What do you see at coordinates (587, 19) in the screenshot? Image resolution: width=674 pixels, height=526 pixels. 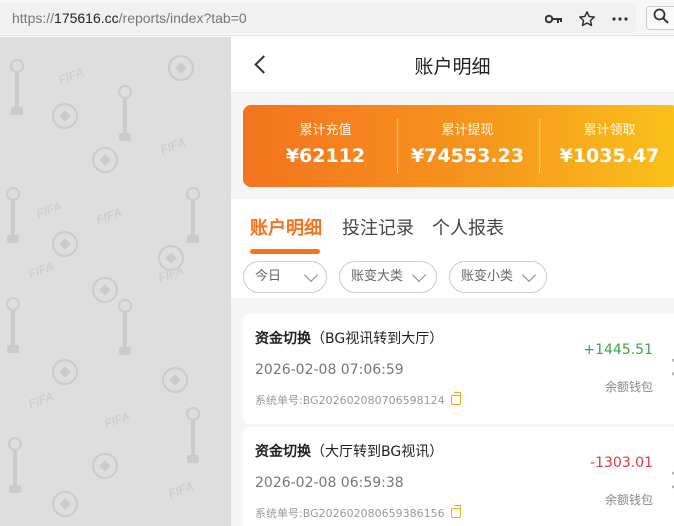 I see `favorite-star-icon` at bounding box center [587, 19].